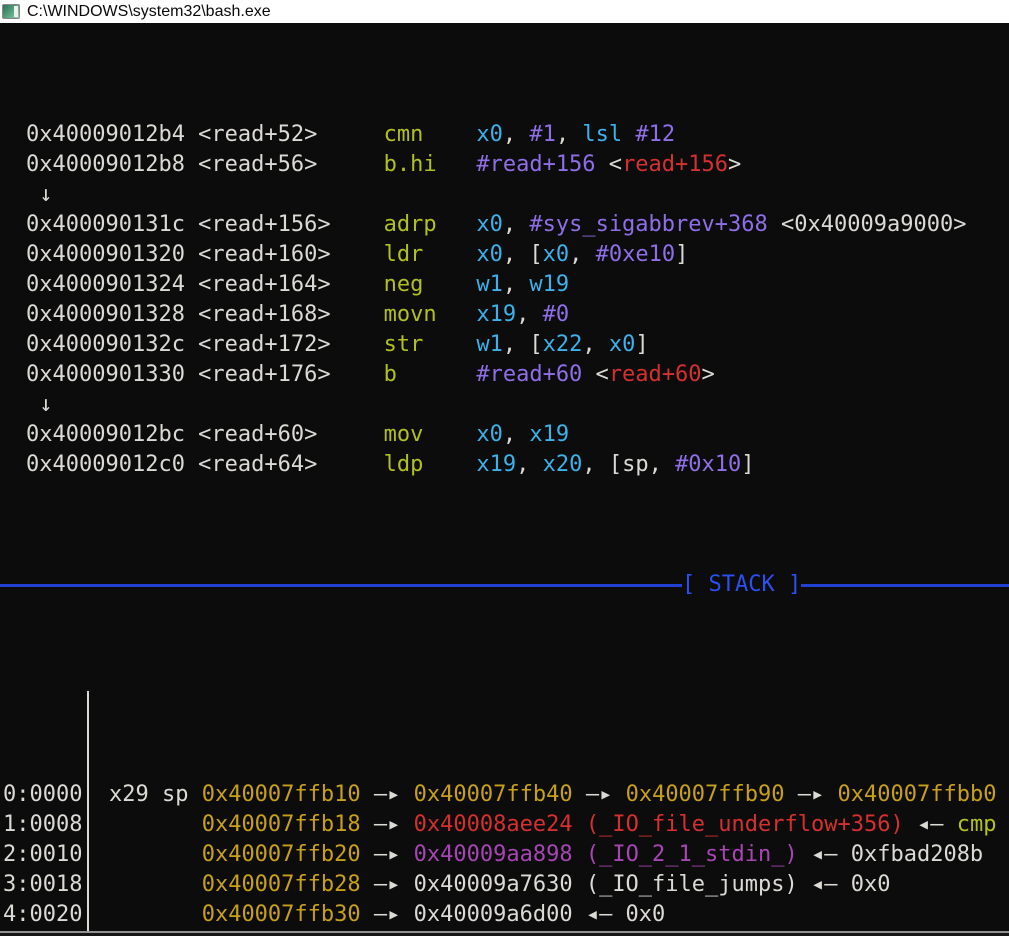 The height and width of the screenshot is (936, 1009). Describe the element at coordinates (430, 464) in the screenshot. I see `text-segment-mn: ldp` at that location.